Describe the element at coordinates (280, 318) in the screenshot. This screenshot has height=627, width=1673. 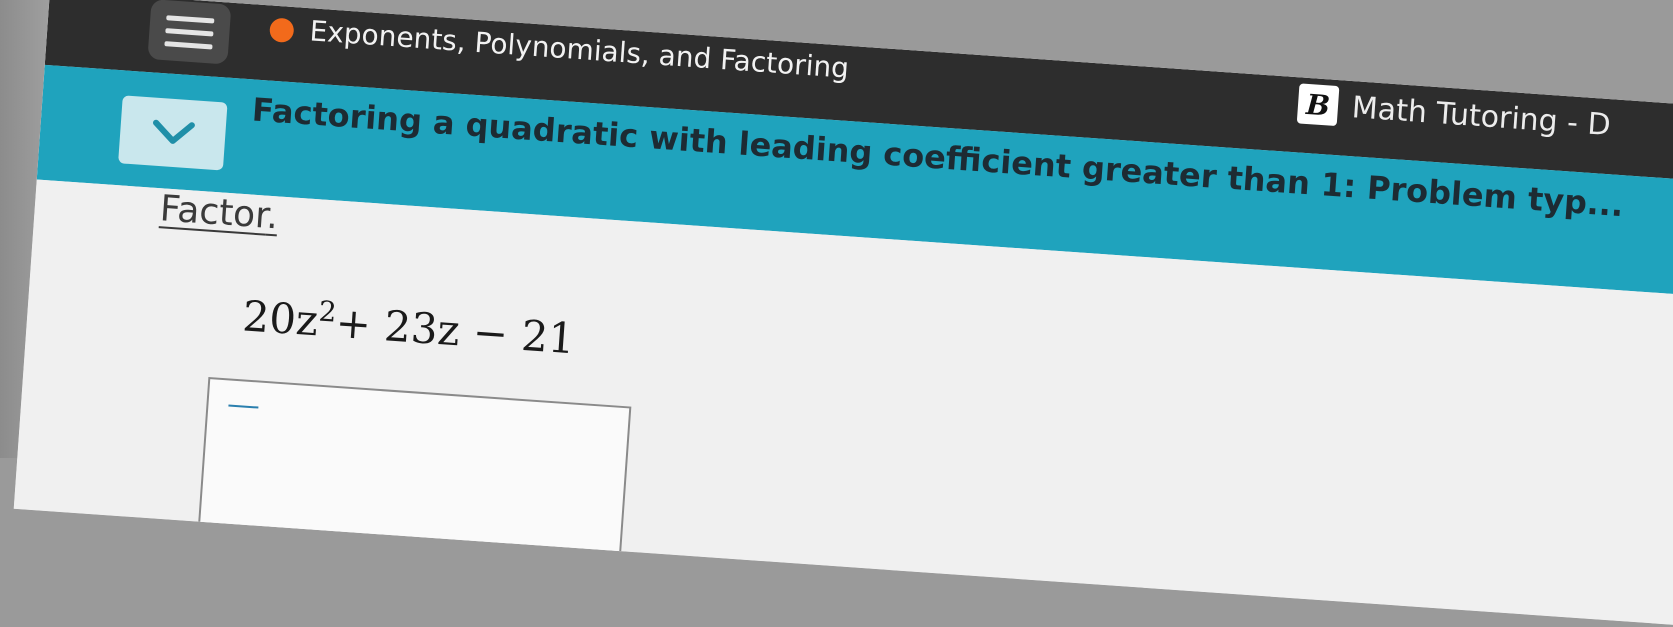
I see `expression-lead-term: 20z` at that location.